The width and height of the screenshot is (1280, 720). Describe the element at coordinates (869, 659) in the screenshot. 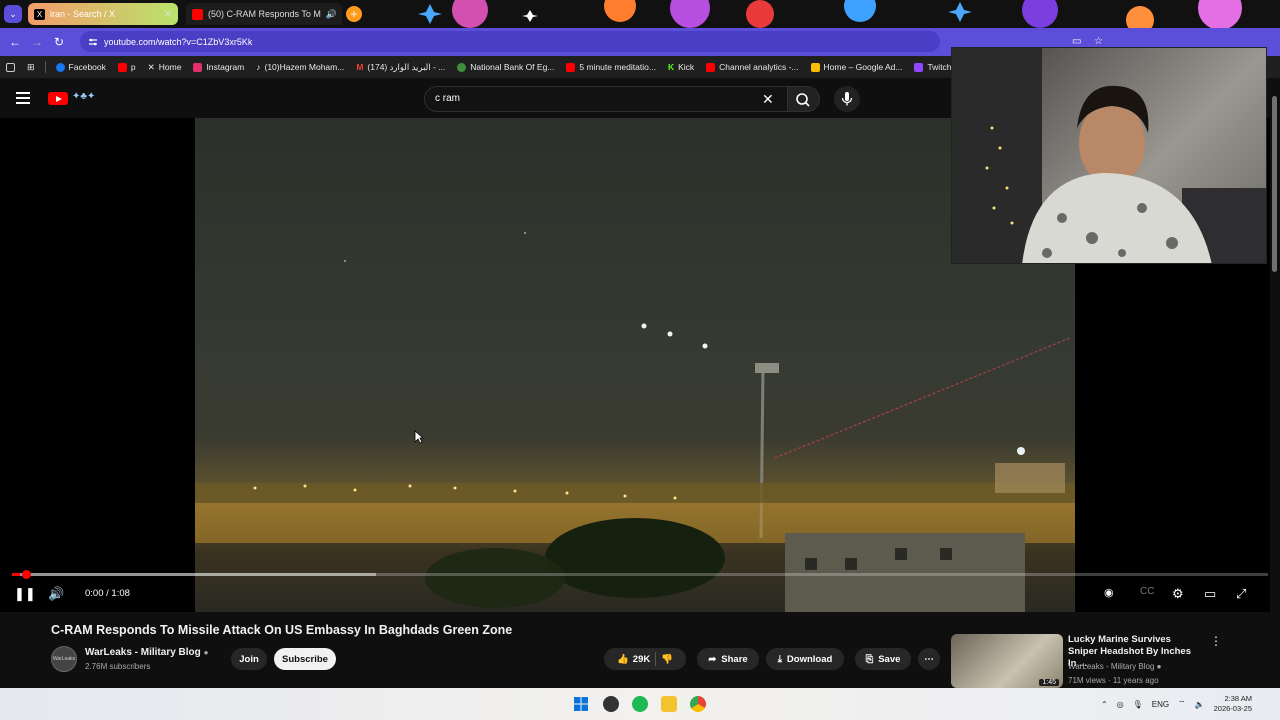

I see `bookmark-save-icon: ⎘` at that location.